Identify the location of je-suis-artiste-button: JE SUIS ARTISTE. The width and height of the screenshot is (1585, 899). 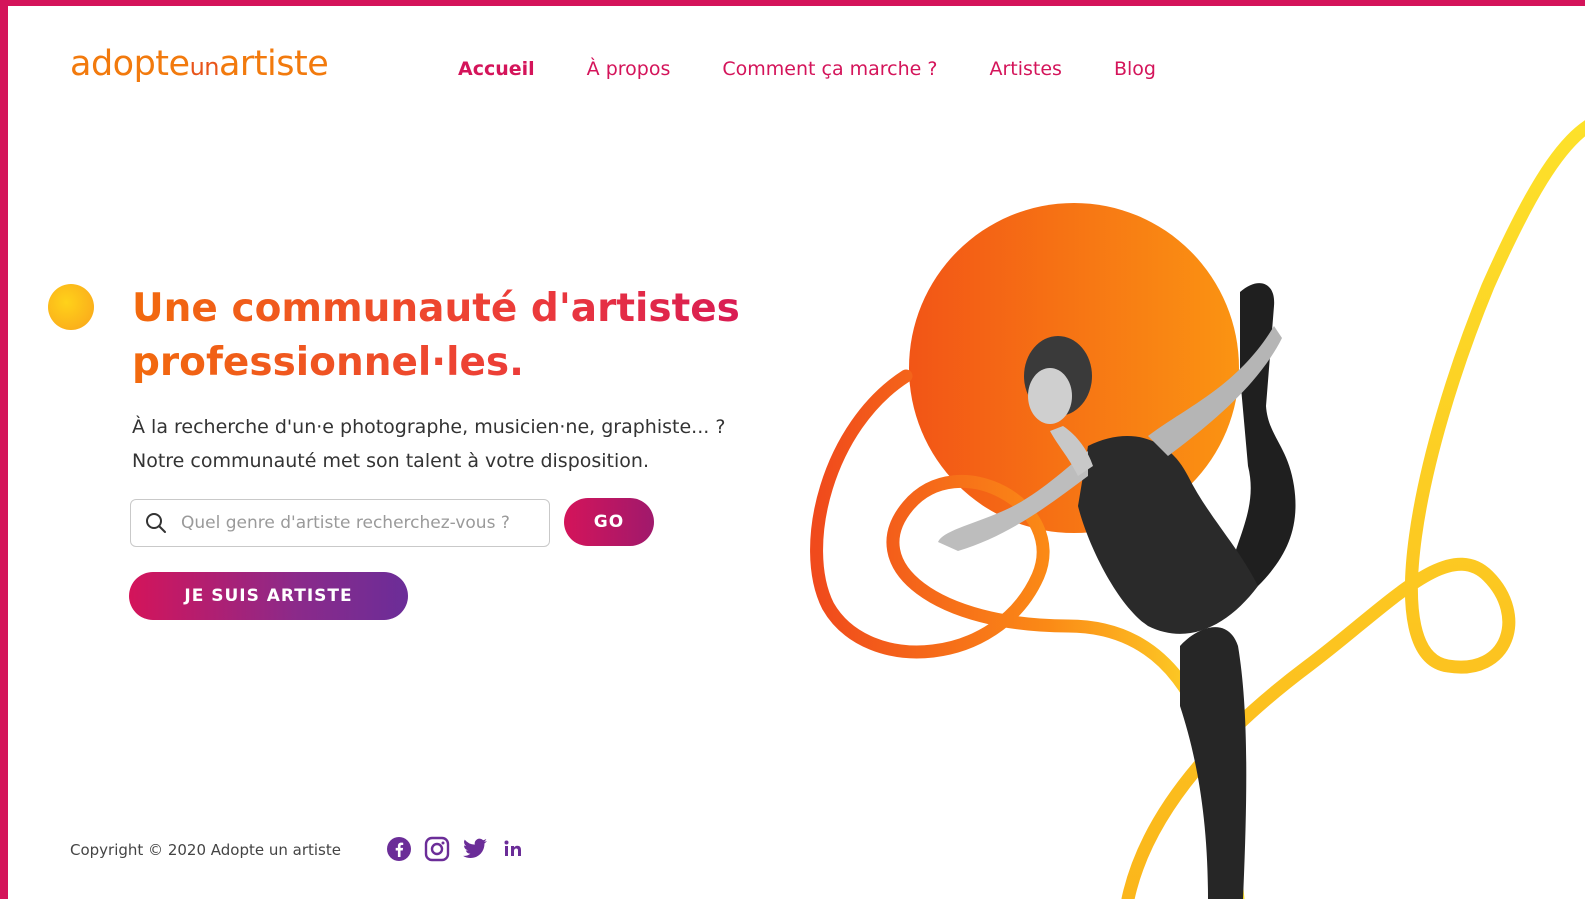
(268, 596).